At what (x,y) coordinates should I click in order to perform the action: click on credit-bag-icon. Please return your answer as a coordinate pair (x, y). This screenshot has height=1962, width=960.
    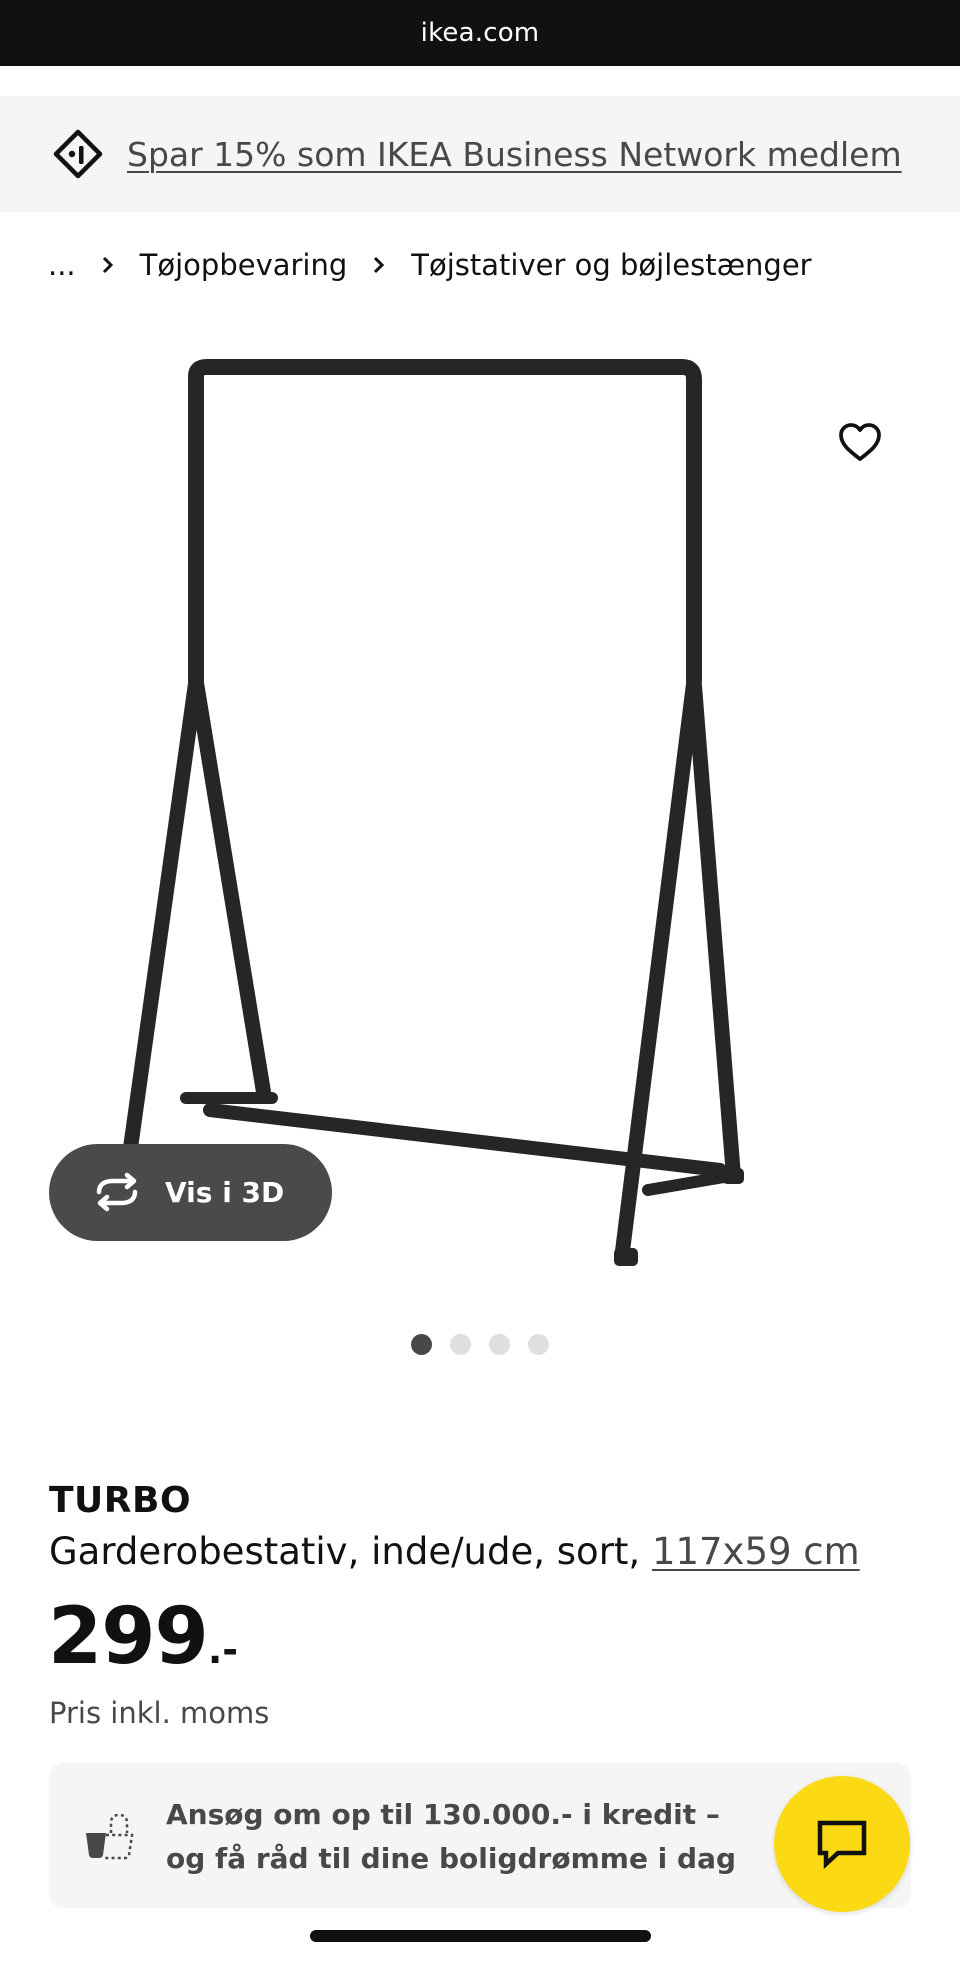
    Looking at the image, I should click on (110, 1836).